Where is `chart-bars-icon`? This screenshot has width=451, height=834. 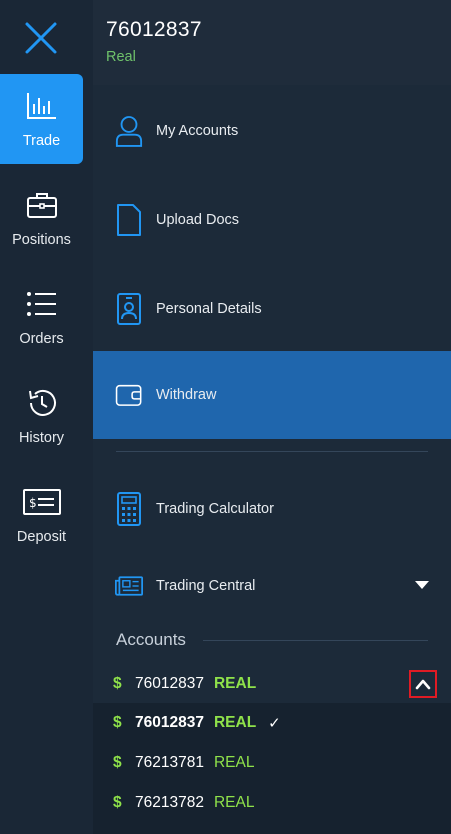
chart-bars-icon is located at coordinates (42, 106).